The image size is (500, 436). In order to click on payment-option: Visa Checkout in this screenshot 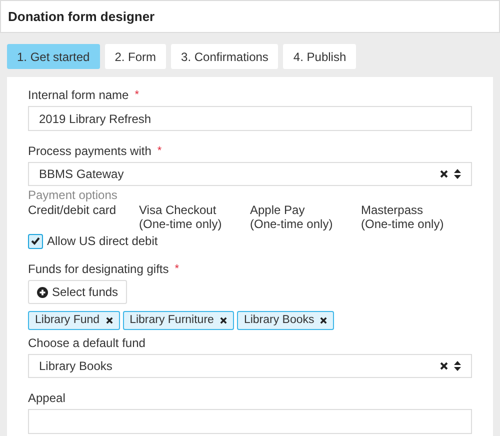, I will do `click(194, 210)`.